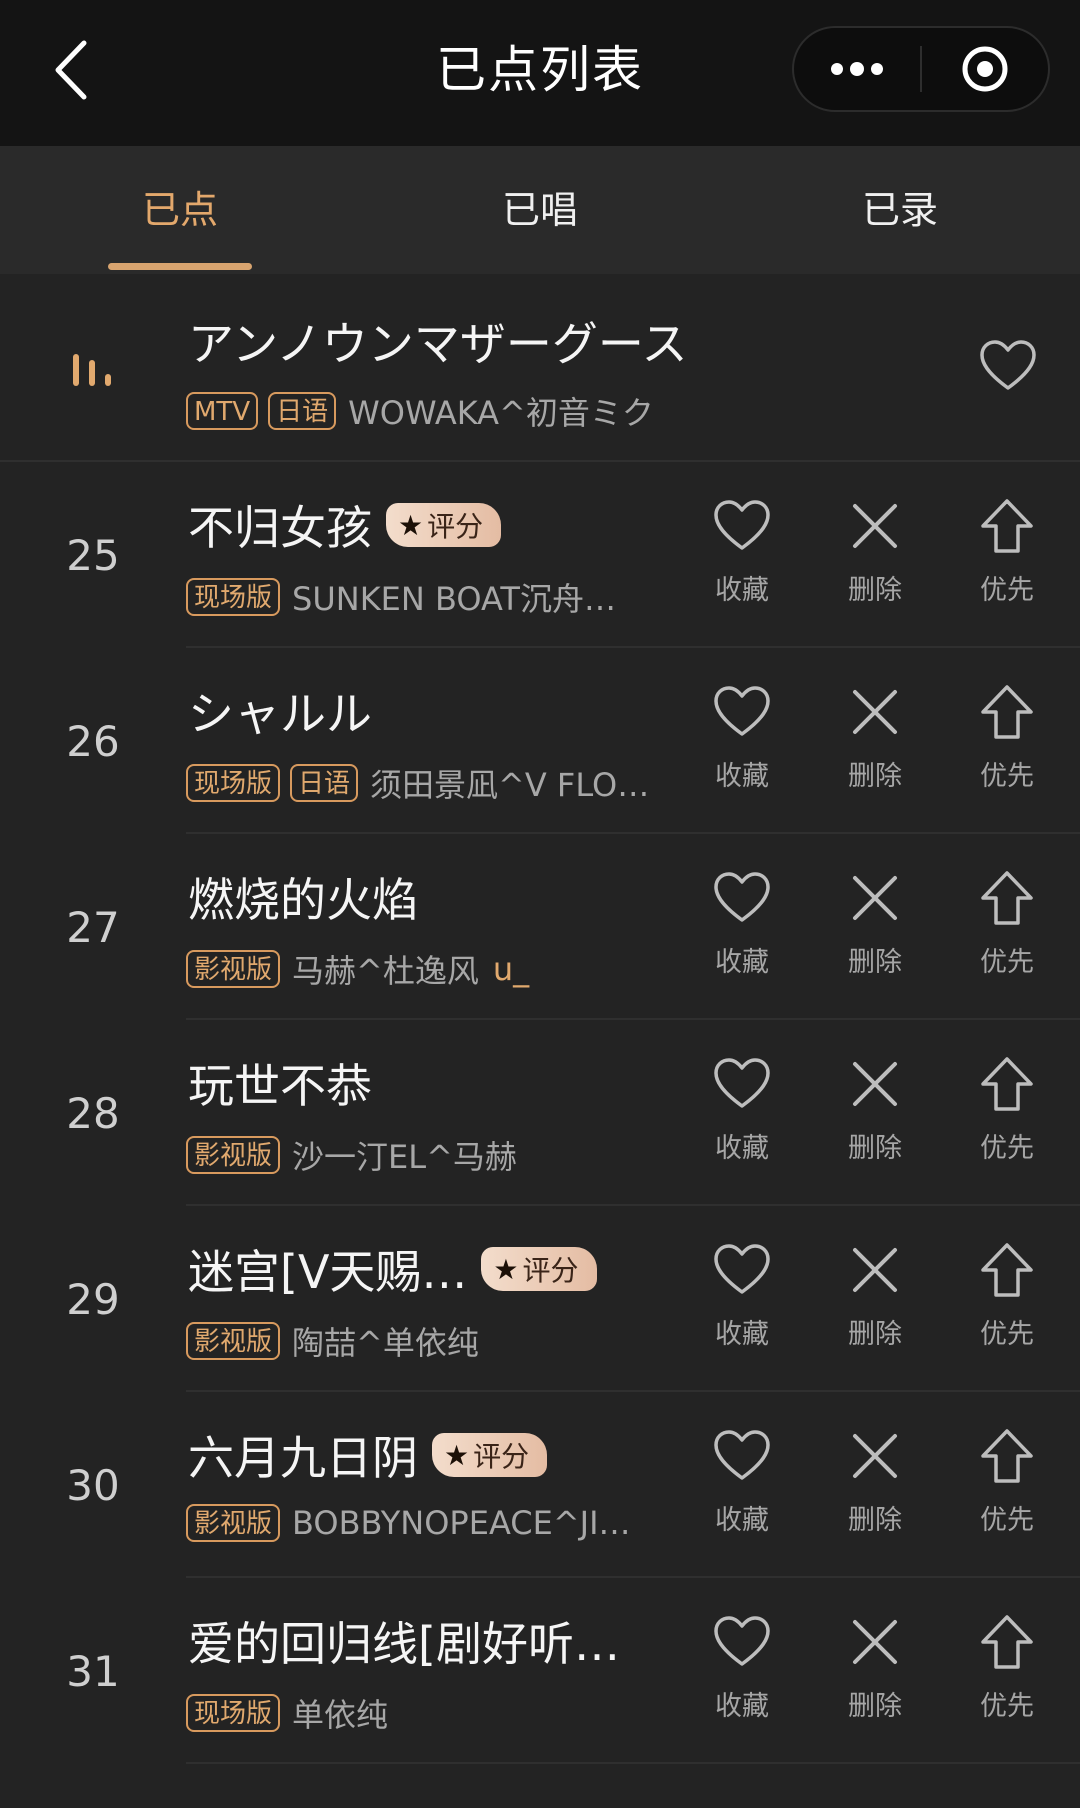 Image resolution: width=1080 pixels, height=1808 pixels. I want to click on song-row: 25 不归女孩 ★ 评分现场版 SUNKEN BOAT沉舟… 收藏 删除 优先, so click(540, 555).